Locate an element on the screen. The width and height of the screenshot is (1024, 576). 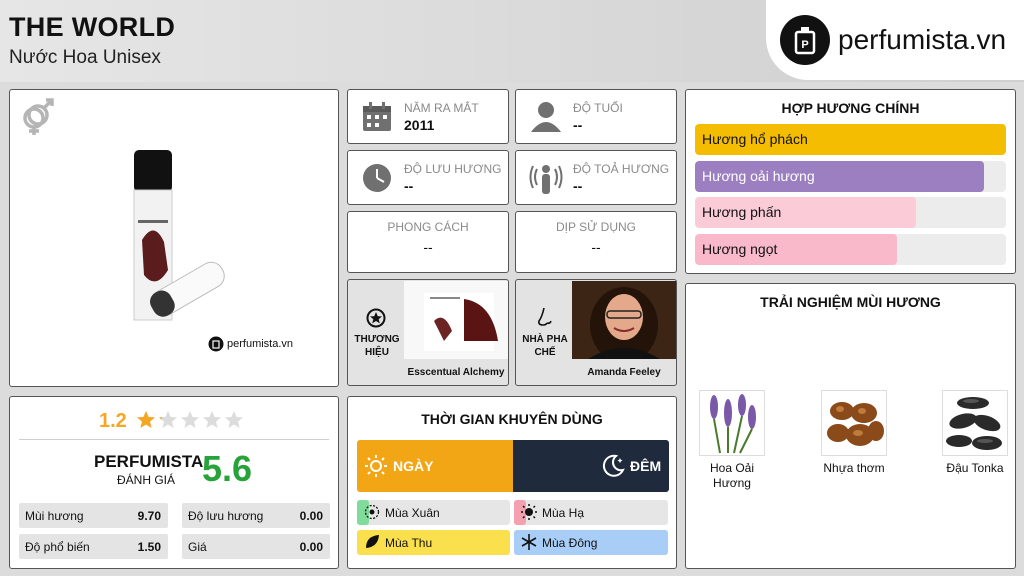
season-autumn: Mùa Thu is located at coordinates (433, 542).